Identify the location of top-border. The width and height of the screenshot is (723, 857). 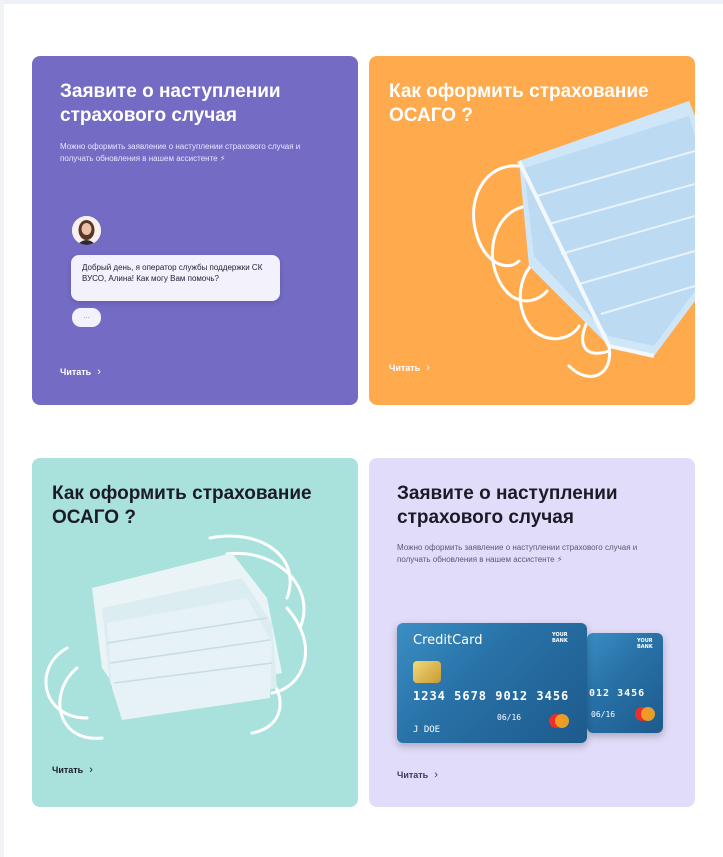
(361, 2).